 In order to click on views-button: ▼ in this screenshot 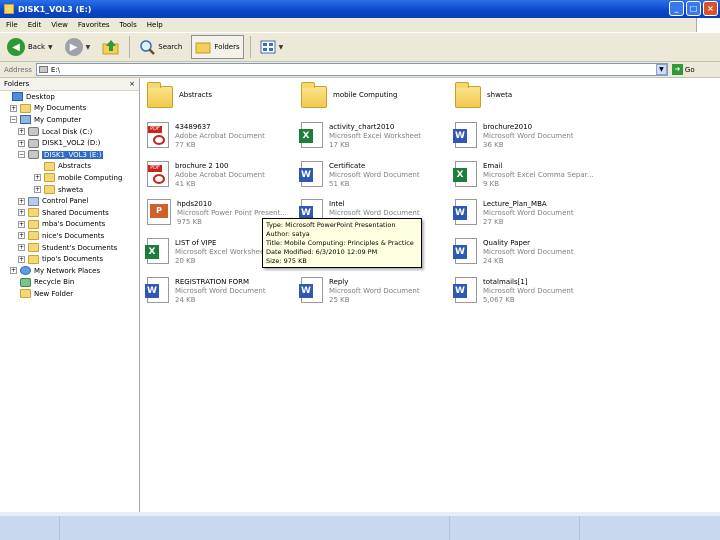, I will do `click(272, 47)`.